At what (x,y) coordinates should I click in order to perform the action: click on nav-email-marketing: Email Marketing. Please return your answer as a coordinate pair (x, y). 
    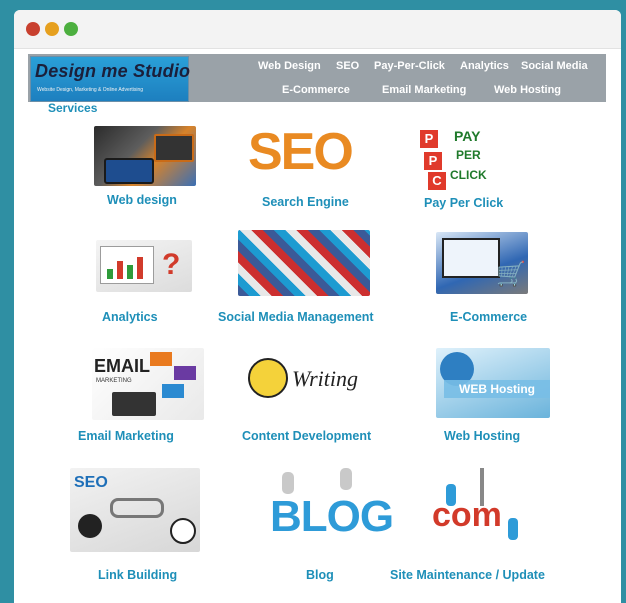
    Looking at the image, I should click on (424, 90).